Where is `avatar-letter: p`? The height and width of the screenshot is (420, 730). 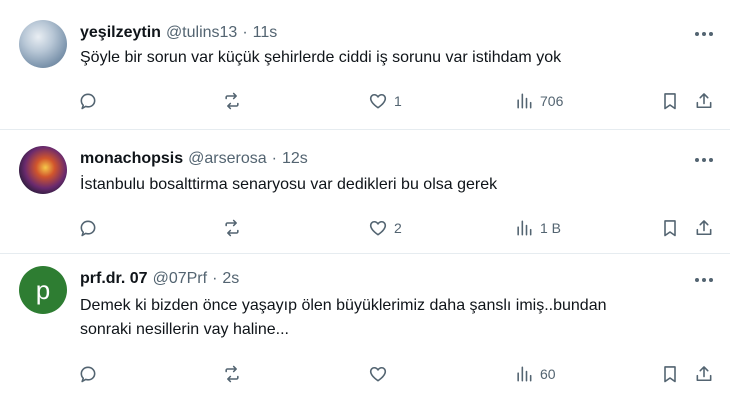 avatar-letter: p is located at coordinates (43, 290).